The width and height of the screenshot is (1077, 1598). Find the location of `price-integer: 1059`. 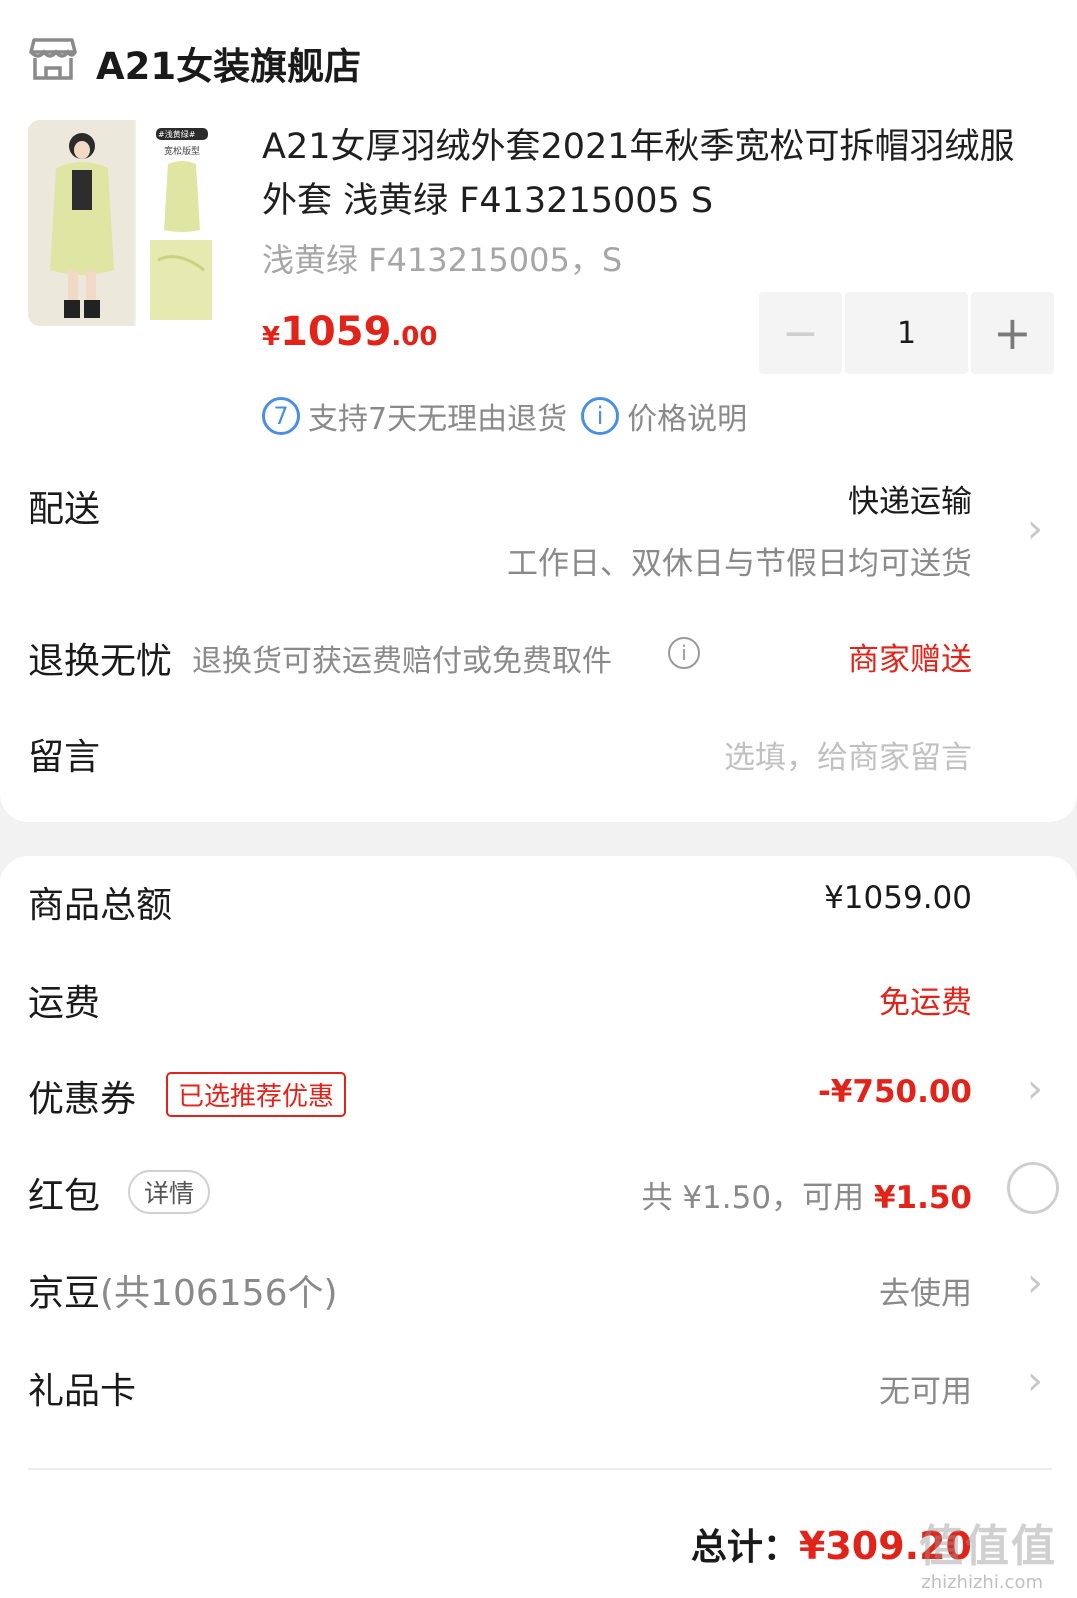

price-integer: 1059 is located at coordinates (336, 332).